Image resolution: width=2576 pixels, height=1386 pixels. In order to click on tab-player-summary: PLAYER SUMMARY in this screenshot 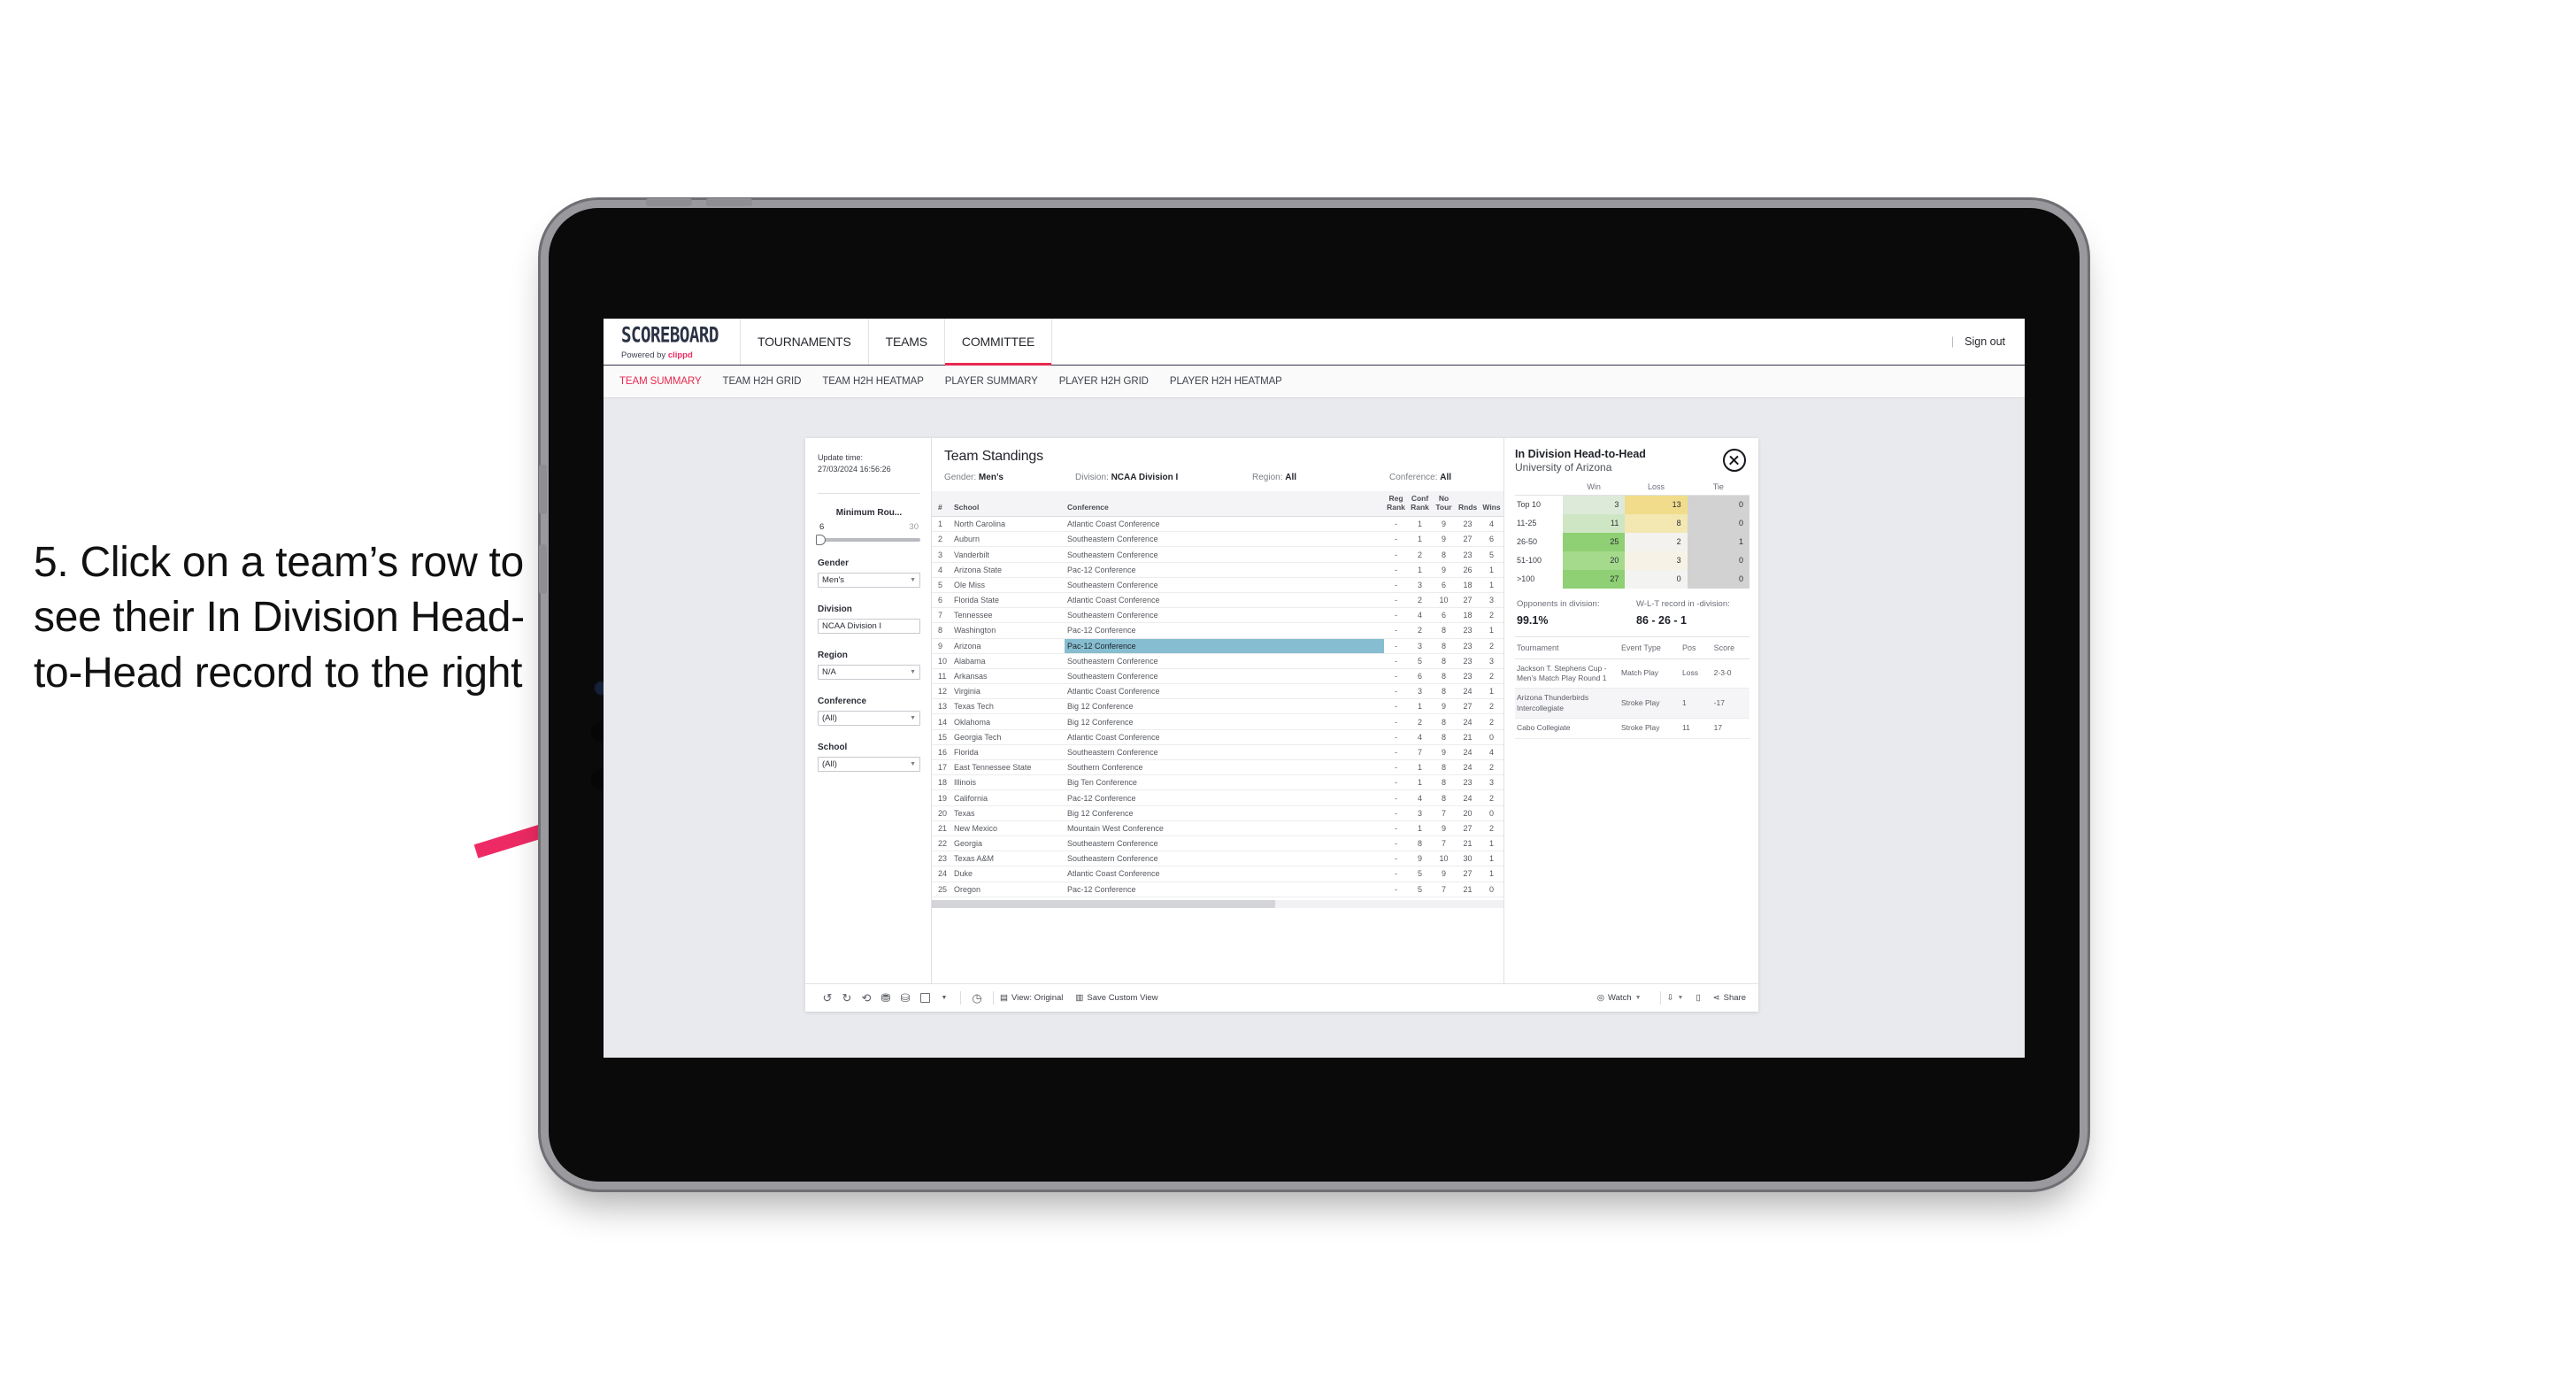, I will do `click(991, 381)`.